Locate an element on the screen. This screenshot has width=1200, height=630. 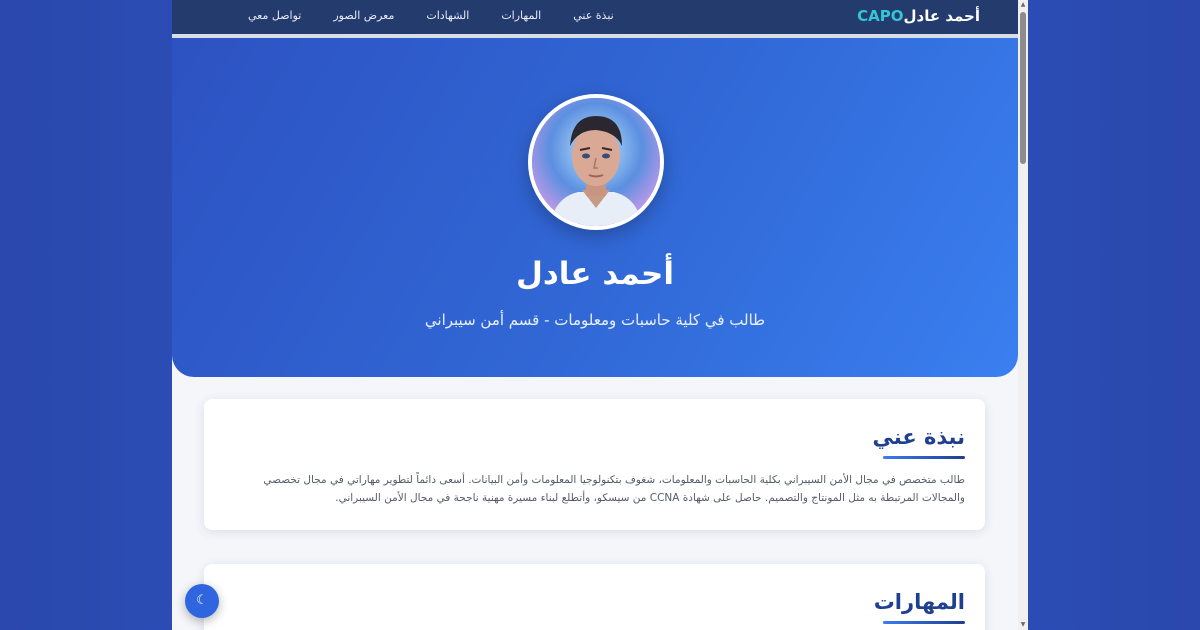
skills-card: المهارات is located at coordinates (594, 597).